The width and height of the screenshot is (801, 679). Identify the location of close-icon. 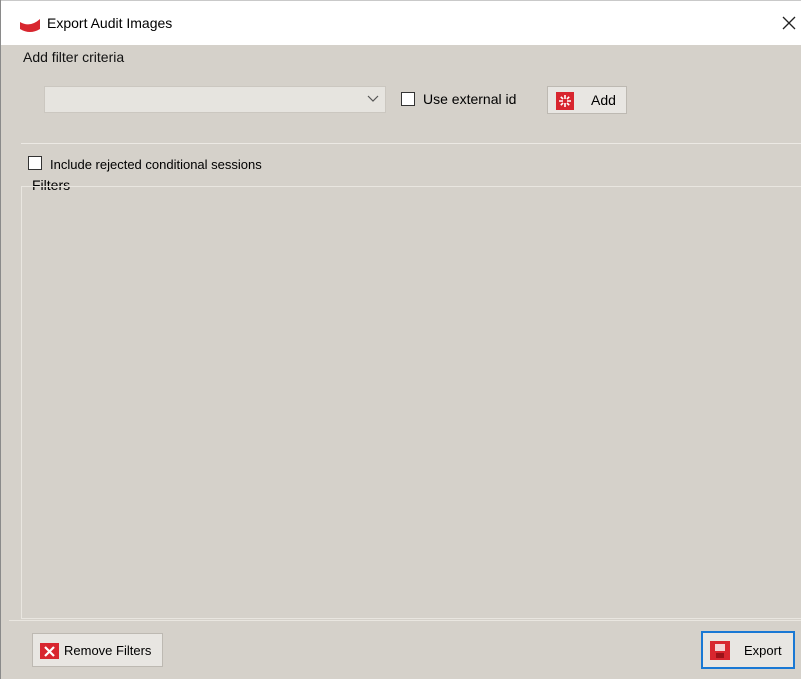
(789, 23).